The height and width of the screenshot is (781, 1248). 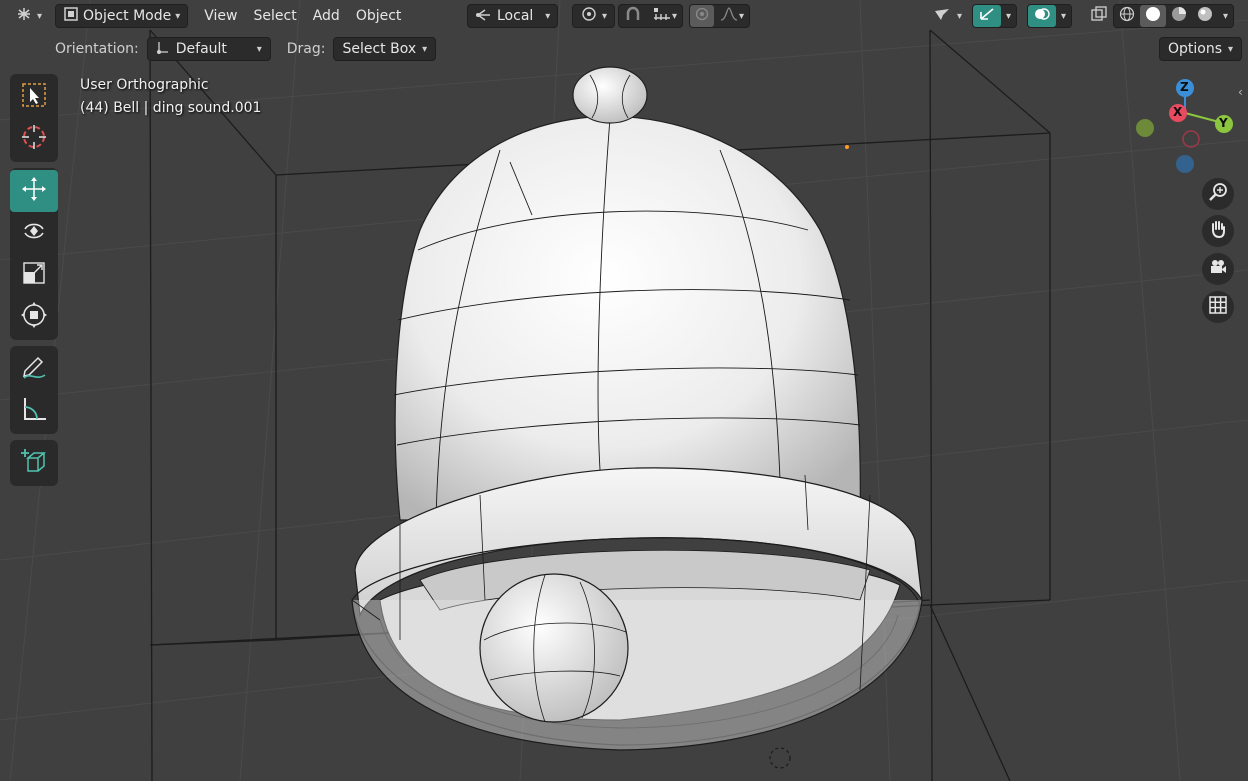 What do you see at coordinates (1240, 92) in the screenshot?
I see `sidebar-toggle-arrow-icon: ‹` at bounding box center [1240, 92].